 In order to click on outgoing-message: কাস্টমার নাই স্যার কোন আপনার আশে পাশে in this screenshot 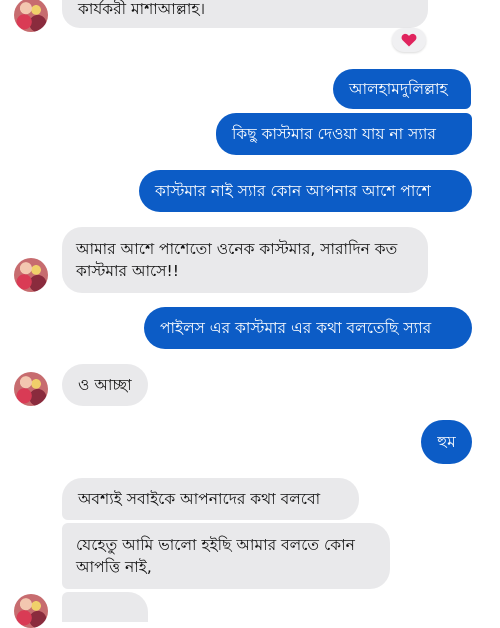, I will do `click(305, 191)`.